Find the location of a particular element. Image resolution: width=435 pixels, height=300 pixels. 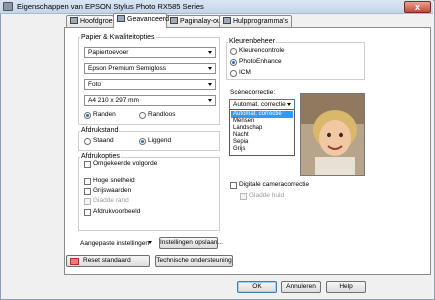

help-button: Help is located at coordinates (346, 287).